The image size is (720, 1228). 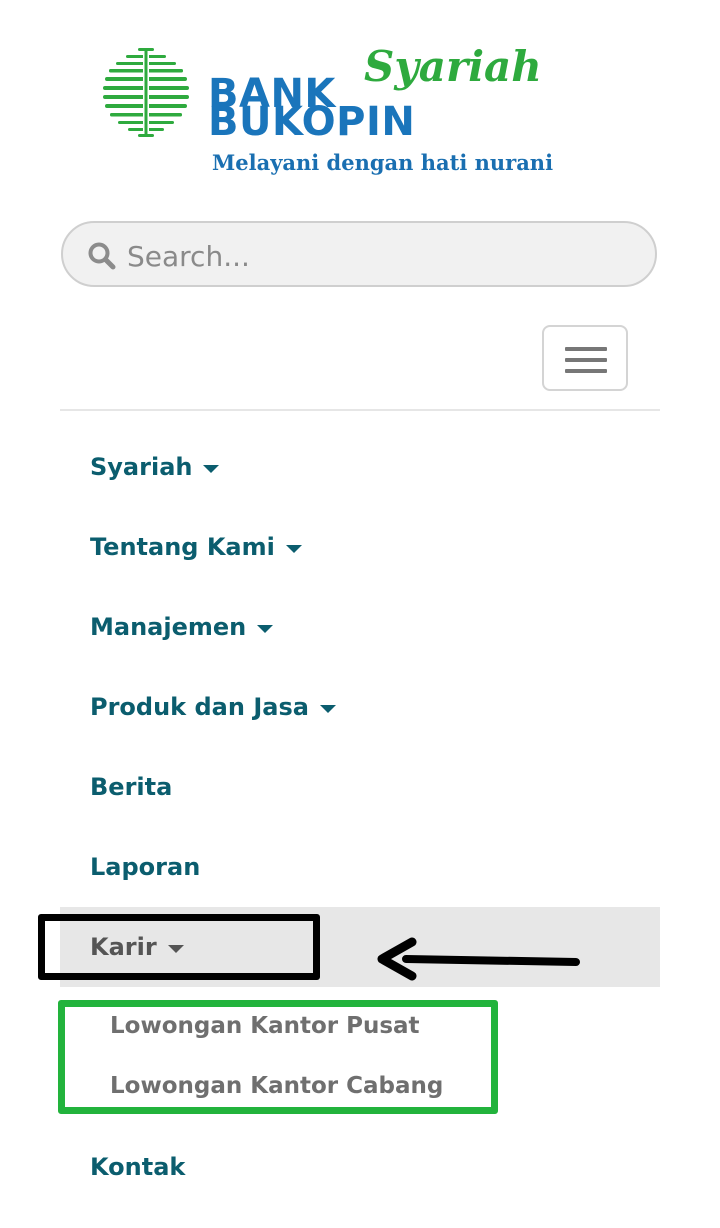 I want to click on annotation-highlight-submenu, so click(x=278, y=1057).